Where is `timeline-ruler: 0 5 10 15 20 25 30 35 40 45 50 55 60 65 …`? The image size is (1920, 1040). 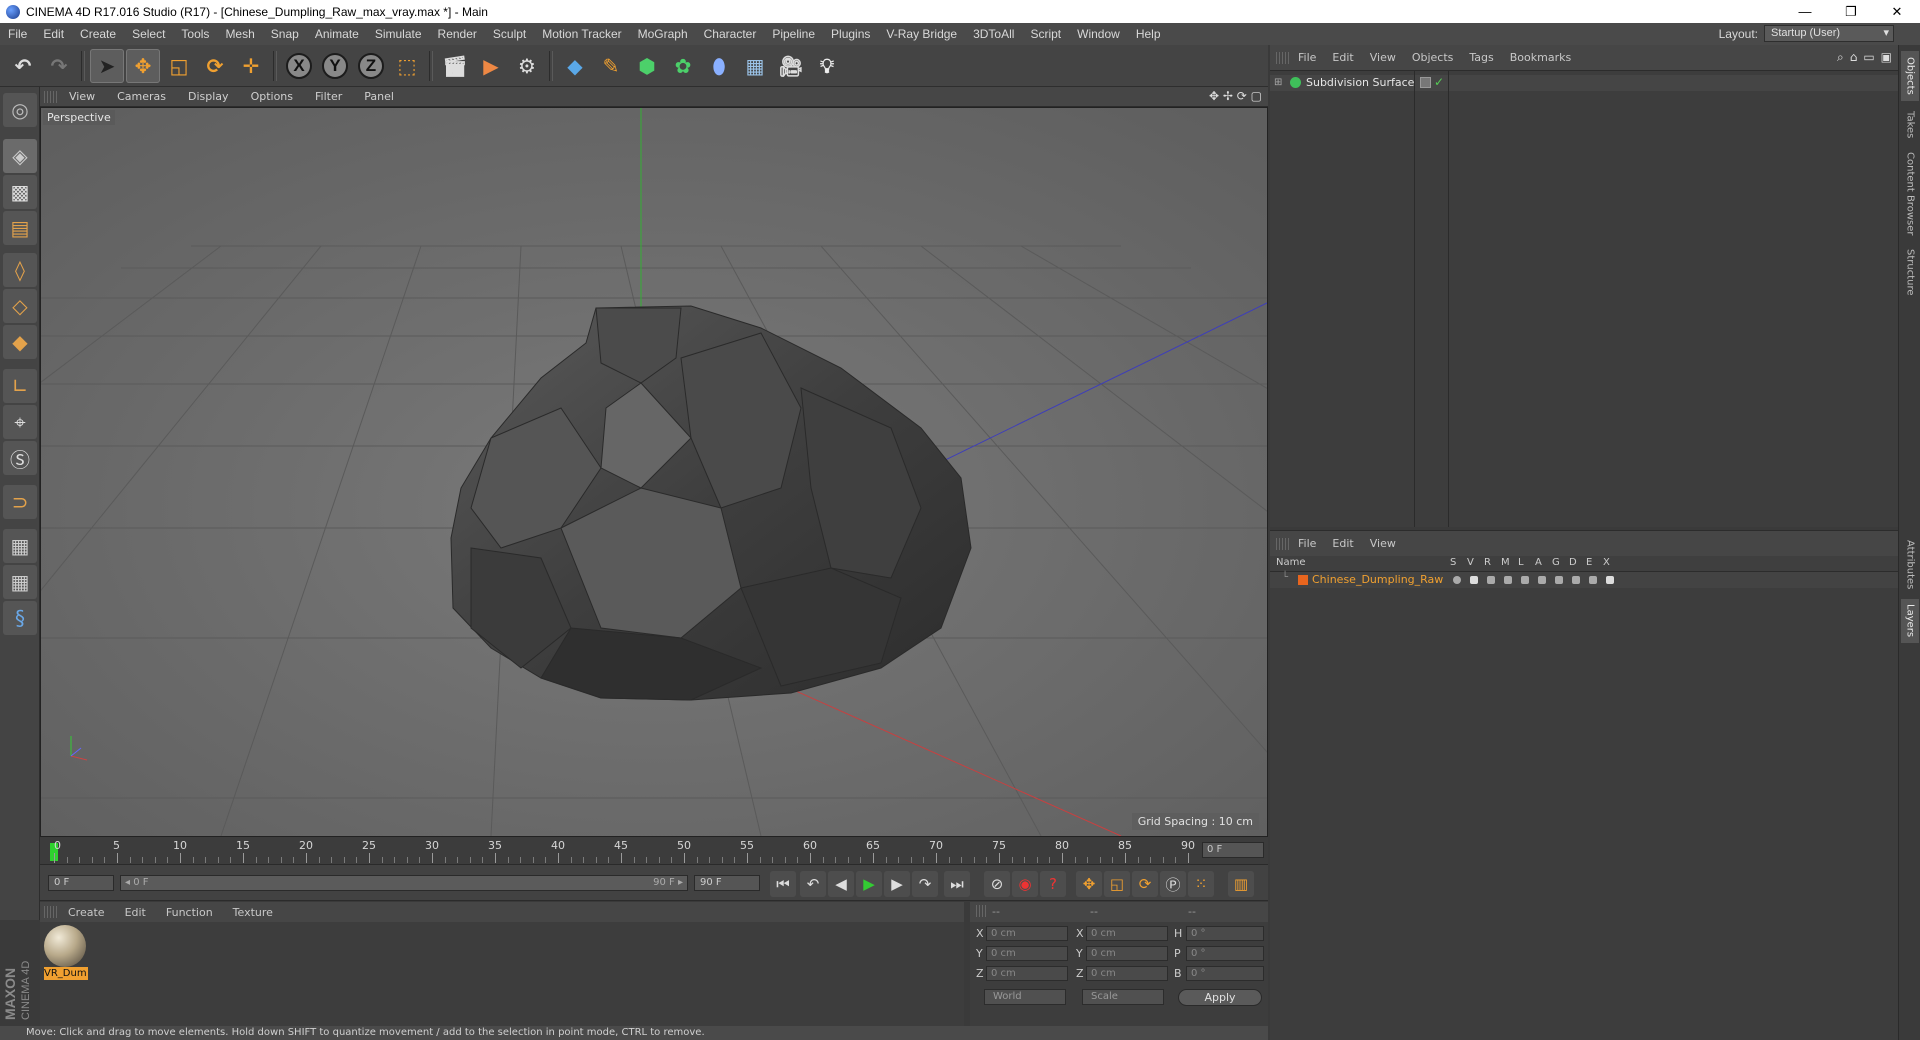 timeline-ruler: 0 5 10 15 20 25 30 35 40 45 50 55 60 65 … is located at coordinates (654, 851).